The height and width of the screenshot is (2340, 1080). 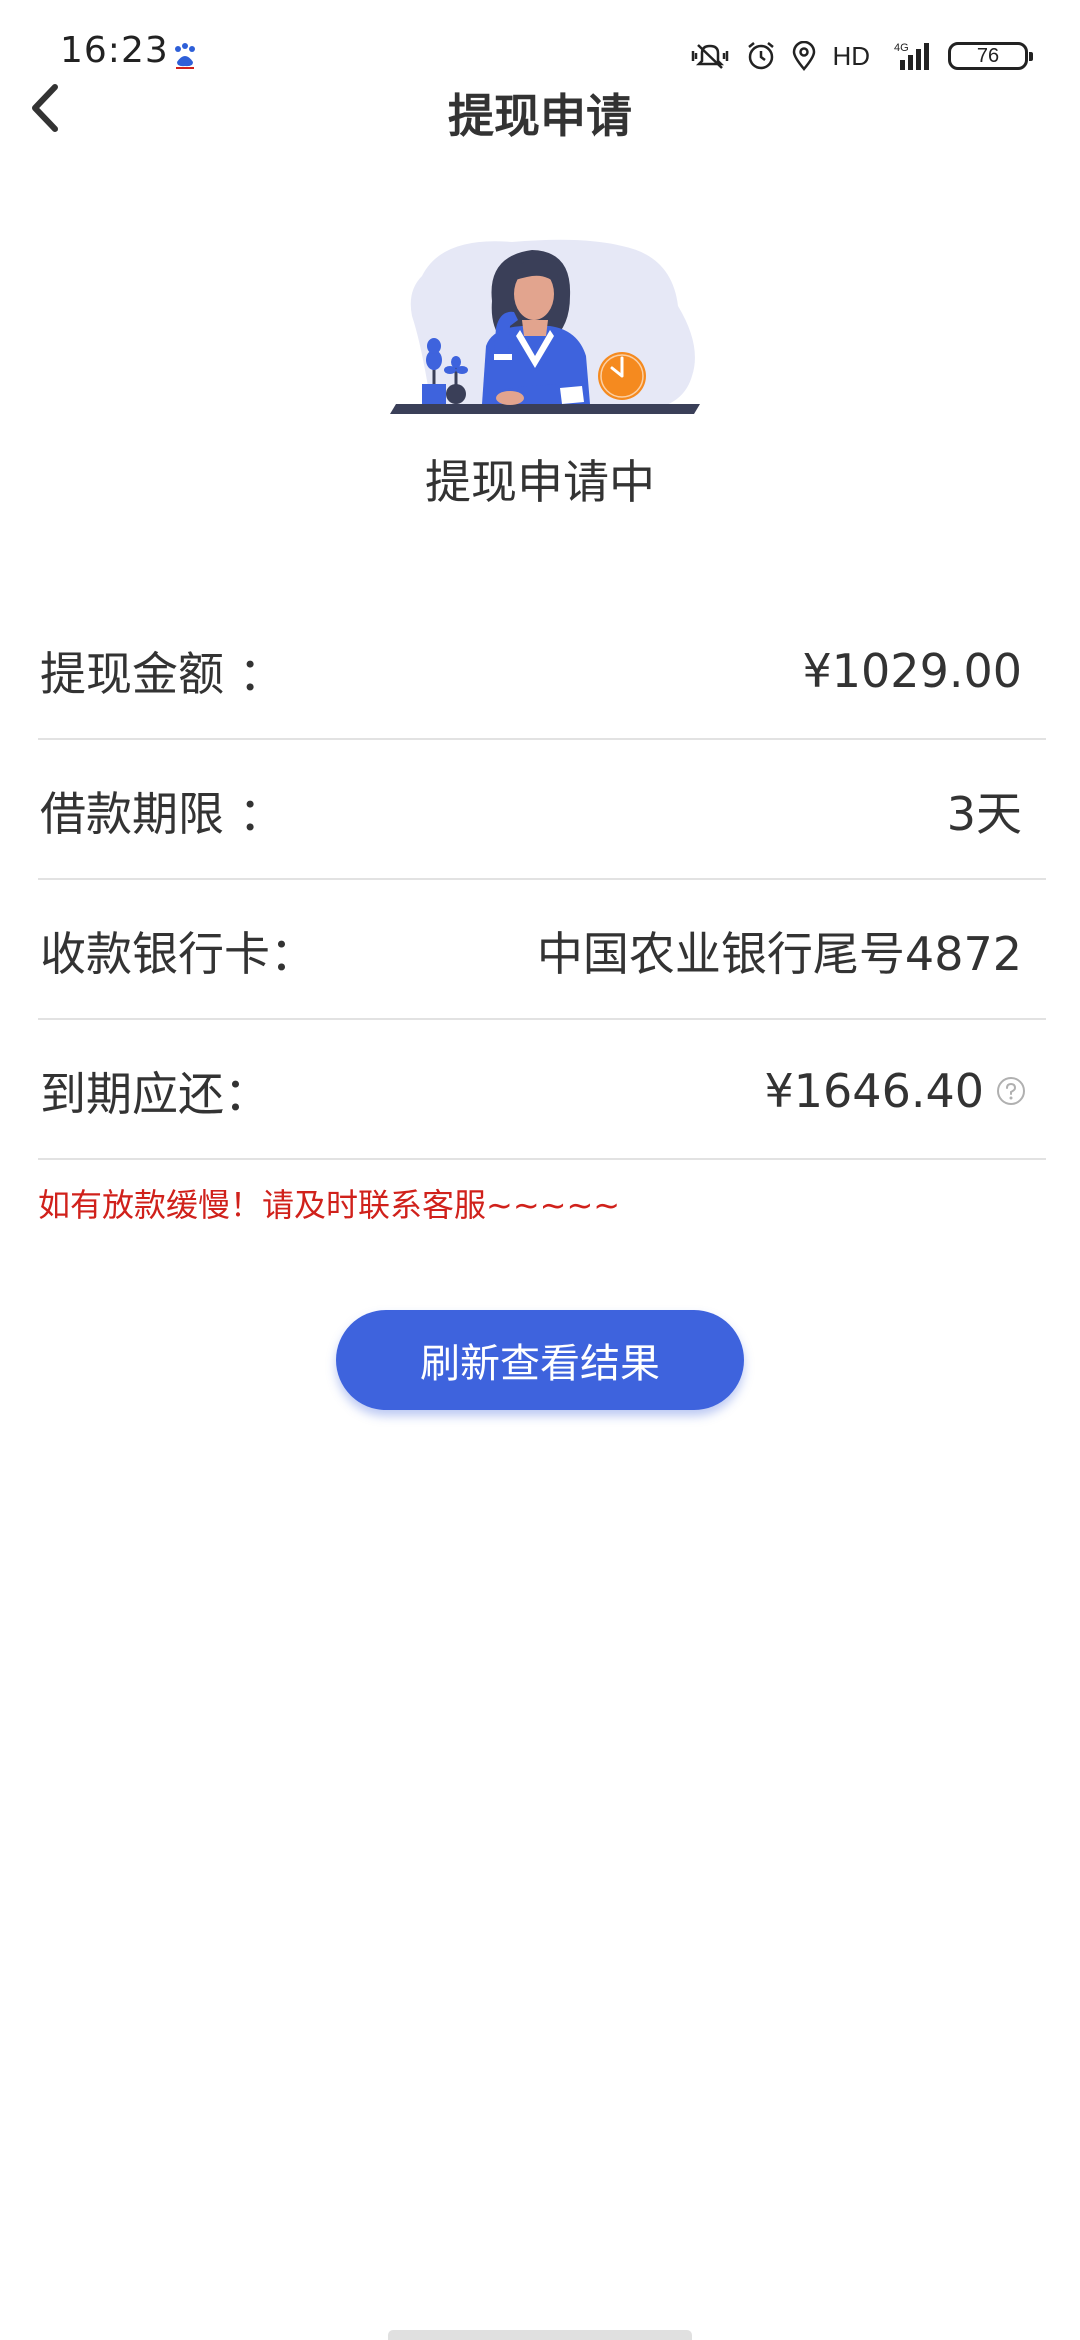 I want to click on repayment-value-wrap: ¥1646.40, so click(x=906, y=1091).